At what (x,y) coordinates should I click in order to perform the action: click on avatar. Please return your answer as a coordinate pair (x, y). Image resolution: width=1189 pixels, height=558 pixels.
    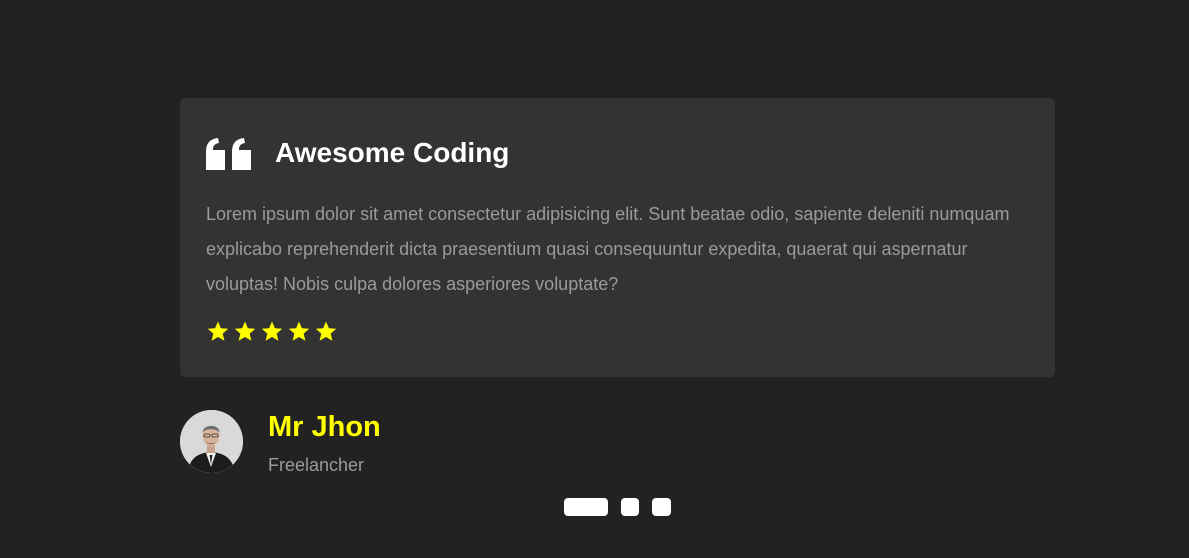
    Looking at the image, I should click on (211, 441).